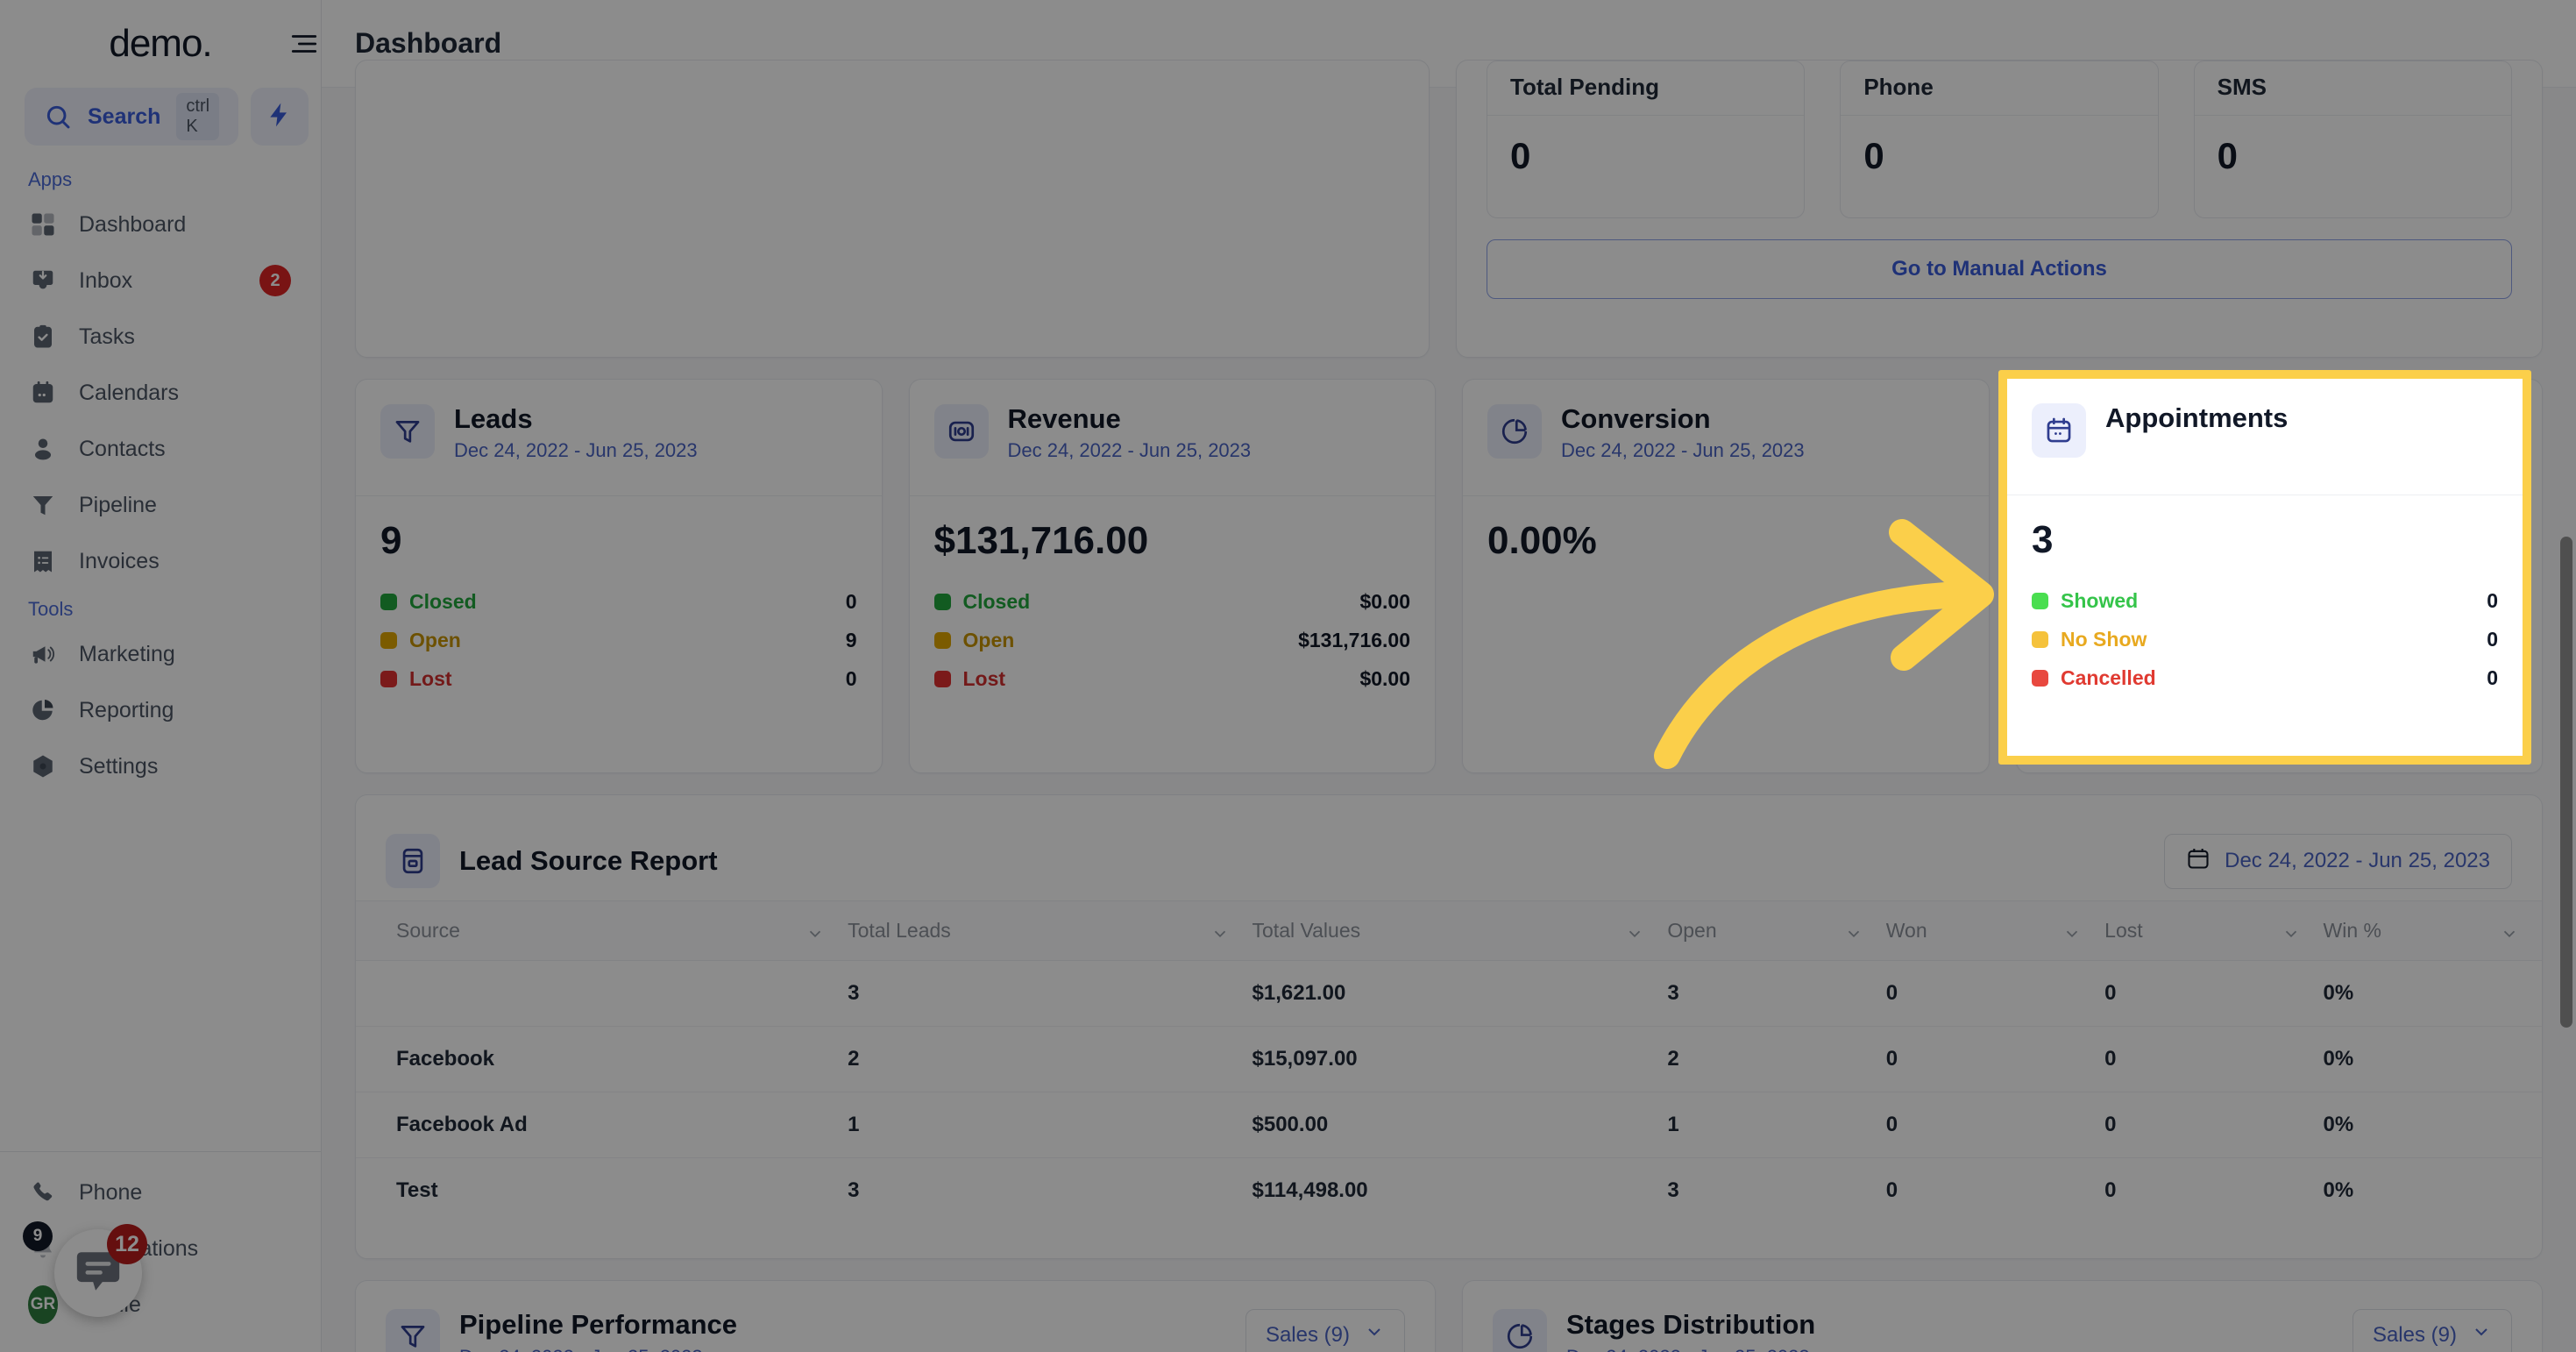 The height and width of the screenshot is (1352, 2576). I want to click on vertical-scrollbar, so click(2566, 782).